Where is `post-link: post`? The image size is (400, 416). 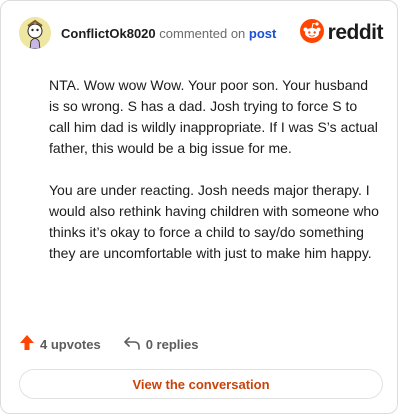
post-link: post is located at coordinates (262, 33).